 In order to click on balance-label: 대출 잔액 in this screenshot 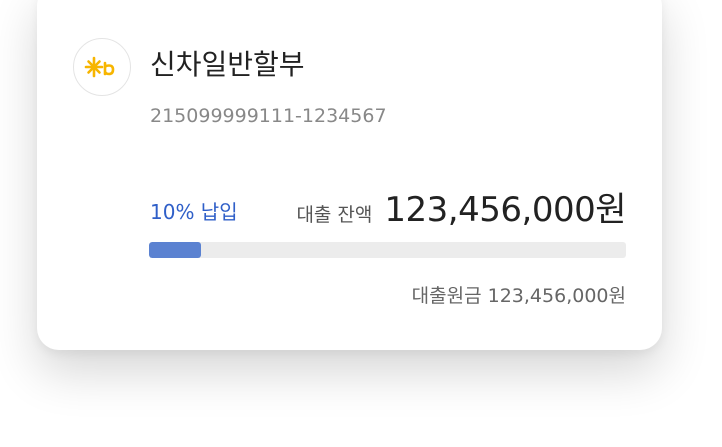, I will do `click(334, 215)`.